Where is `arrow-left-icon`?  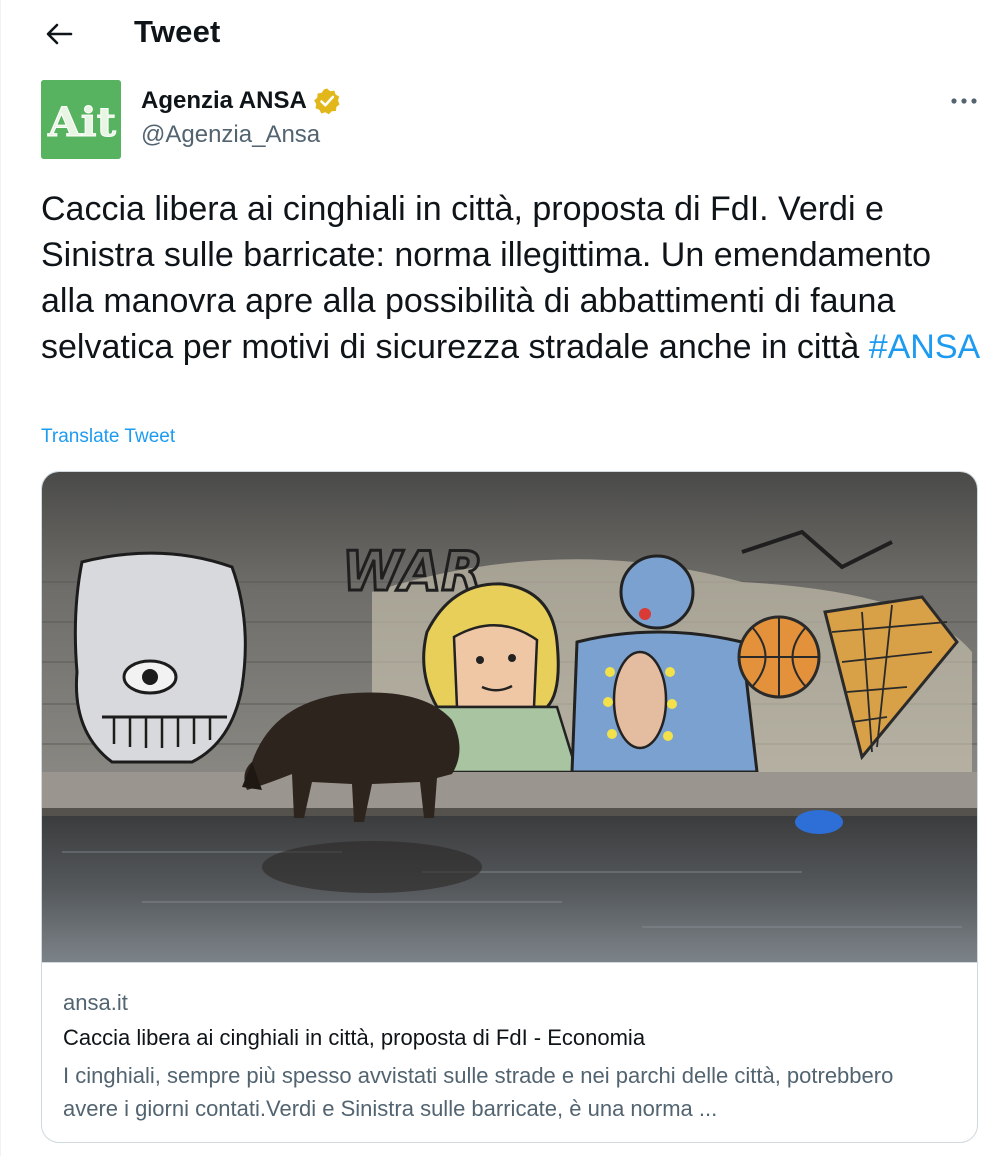 arrow-left-icon is located at coordinates (59, 34).